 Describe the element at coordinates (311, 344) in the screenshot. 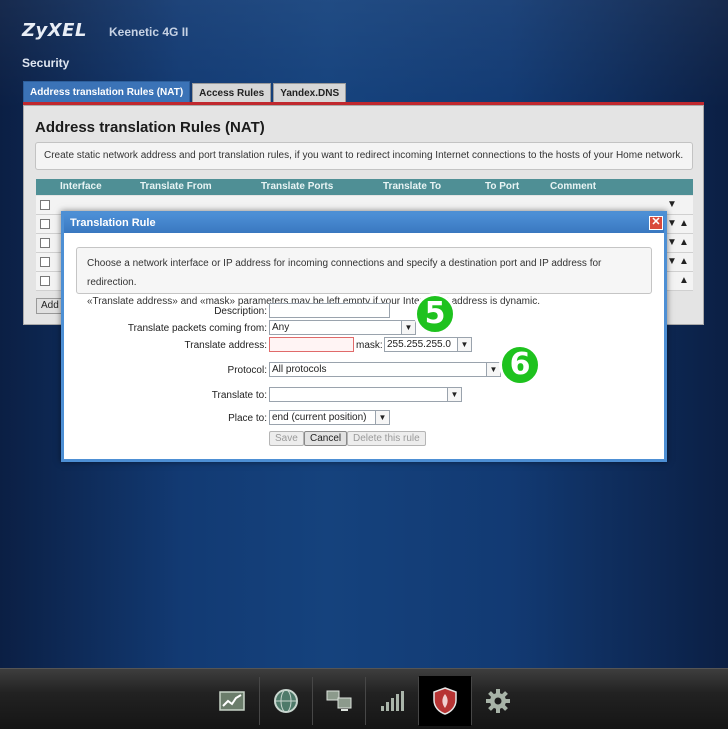

I see `translate-address-field` at that location.